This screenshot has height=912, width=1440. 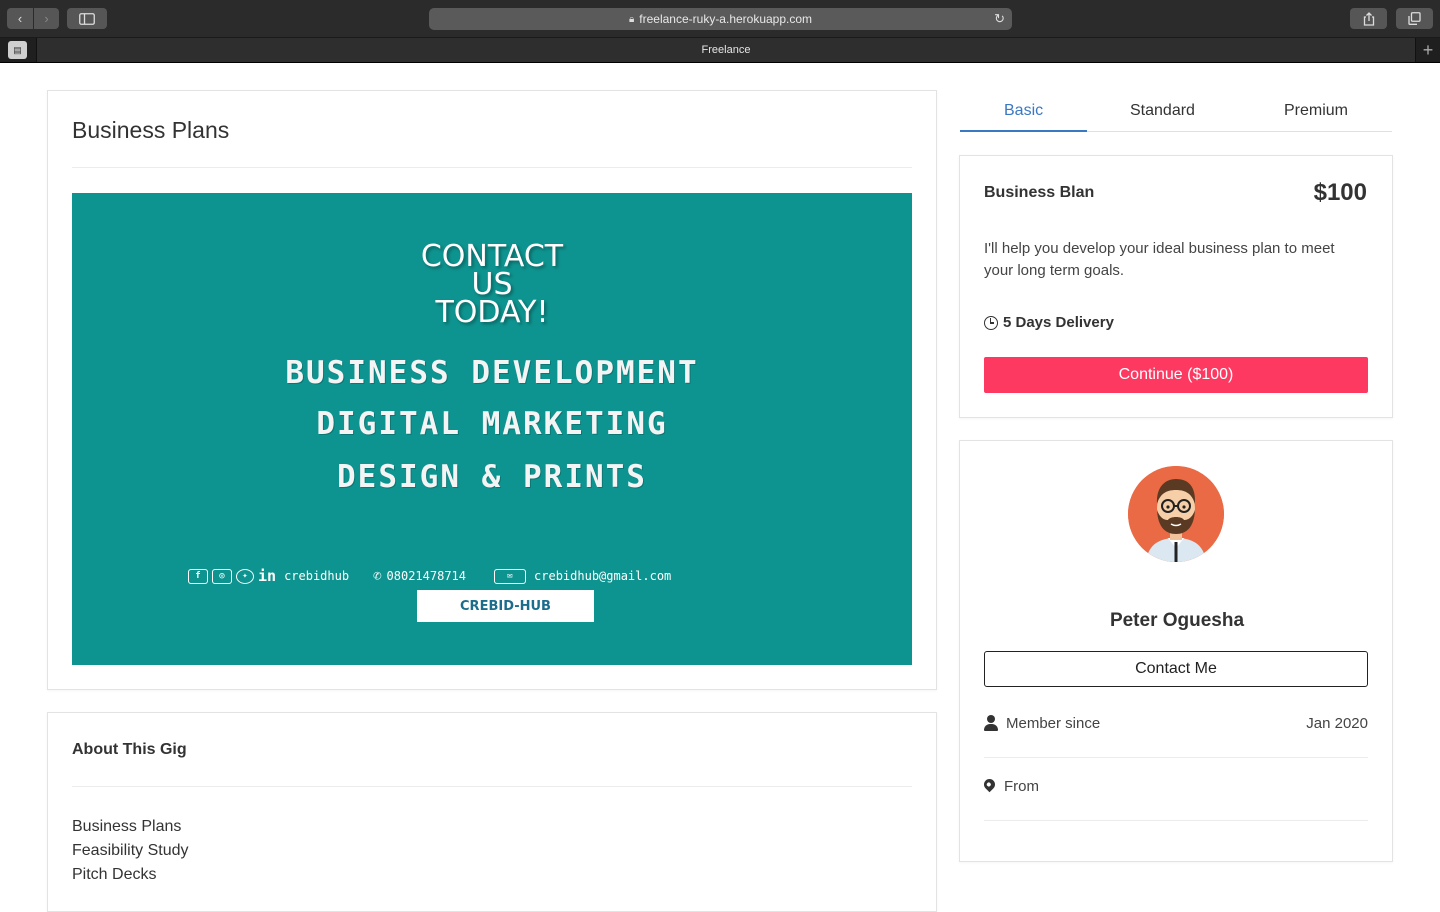 I want to click on address-bar: 🔒︎ freelance-ruky-a.herokuapp.com ↻, so click(x=720, y=19).